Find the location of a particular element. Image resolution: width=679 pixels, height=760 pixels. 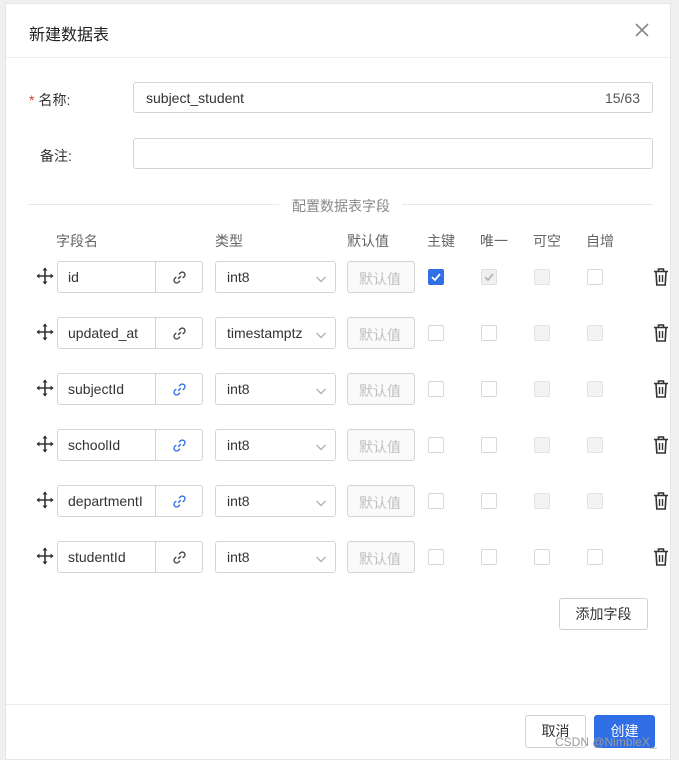

field-name-input: id is located at coordinates (130, 277).